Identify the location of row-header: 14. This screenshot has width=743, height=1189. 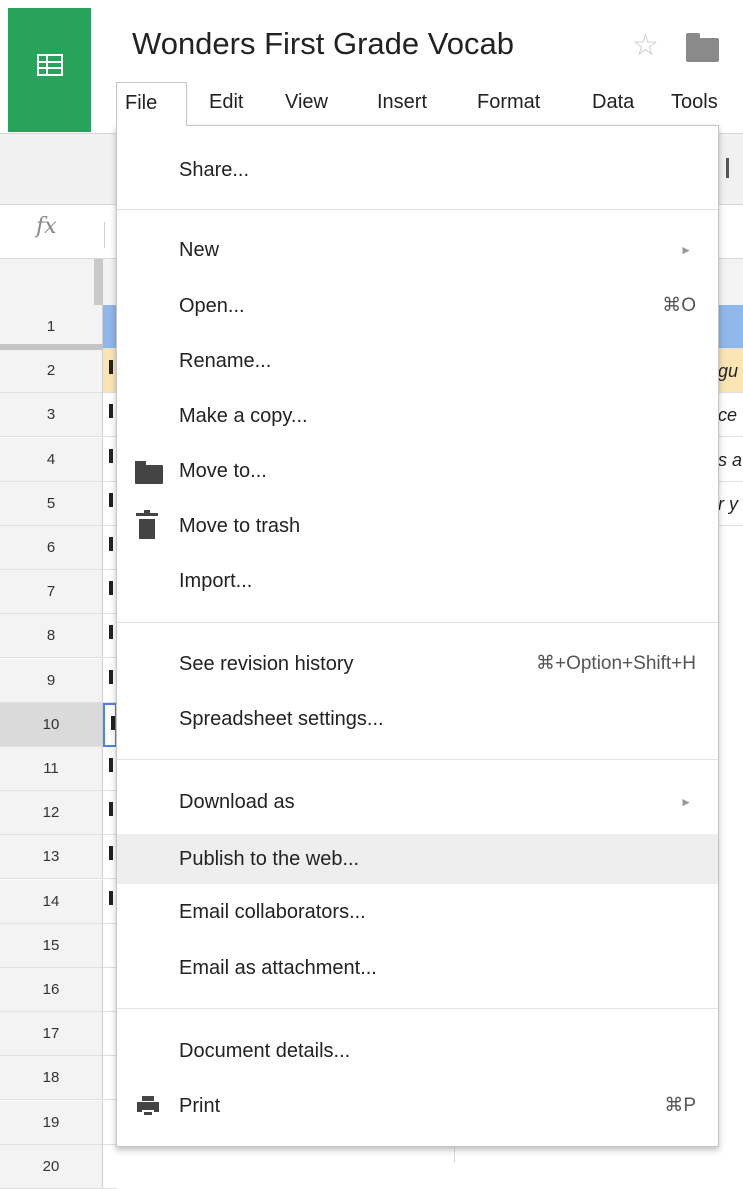
(51, 902).